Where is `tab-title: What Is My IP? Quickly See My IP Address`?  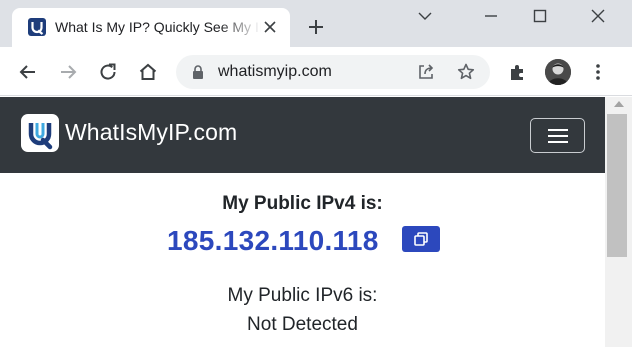 tab-title: What Is My IP? Quickly See My IP Address is located at coordinates (158, 27).